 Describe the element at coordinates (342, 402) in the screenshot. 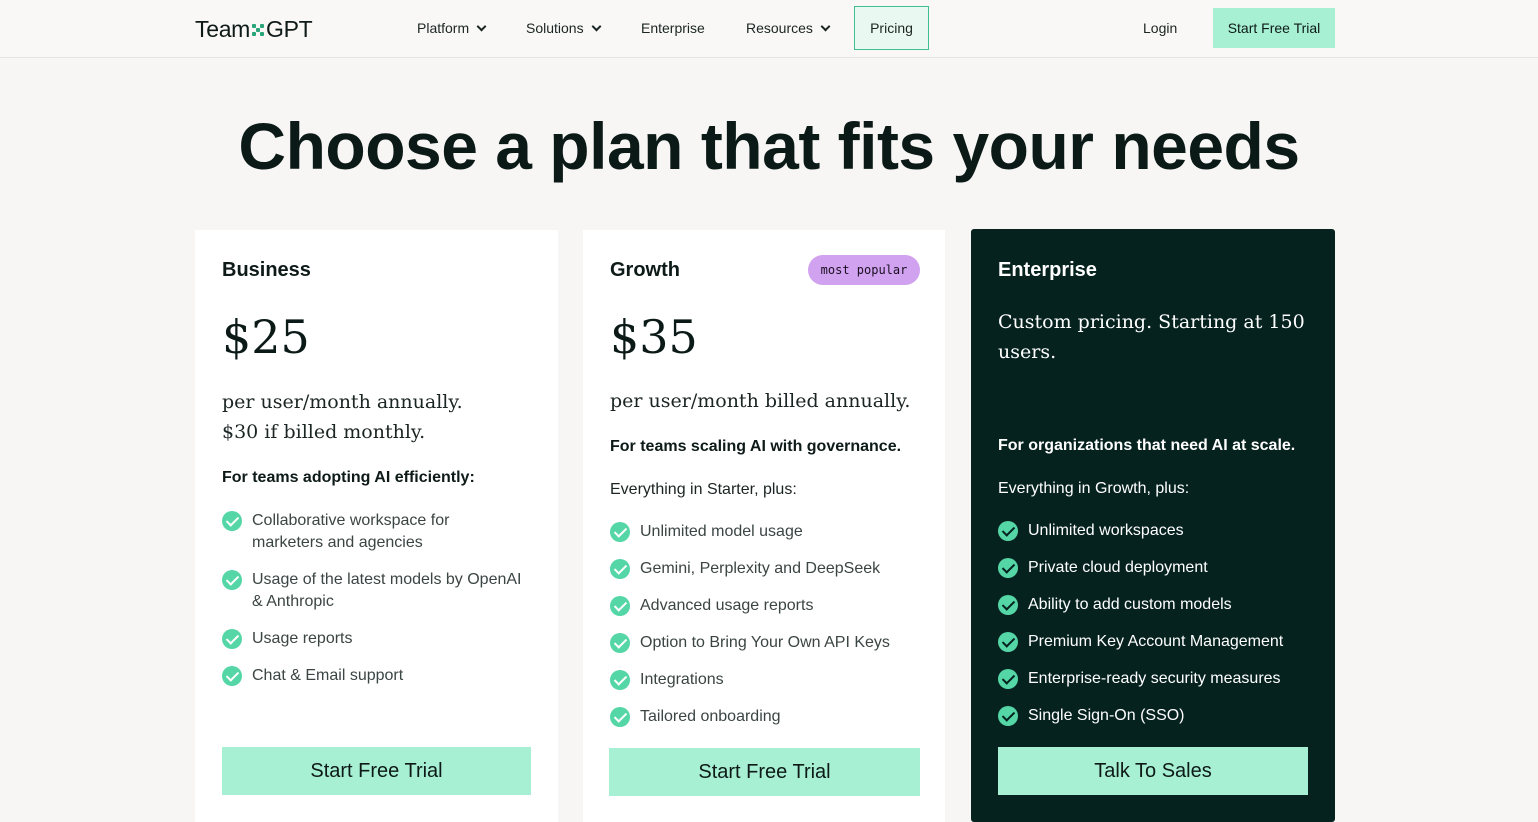

I see `price-note-line-1: per user/month annually.` at that location.